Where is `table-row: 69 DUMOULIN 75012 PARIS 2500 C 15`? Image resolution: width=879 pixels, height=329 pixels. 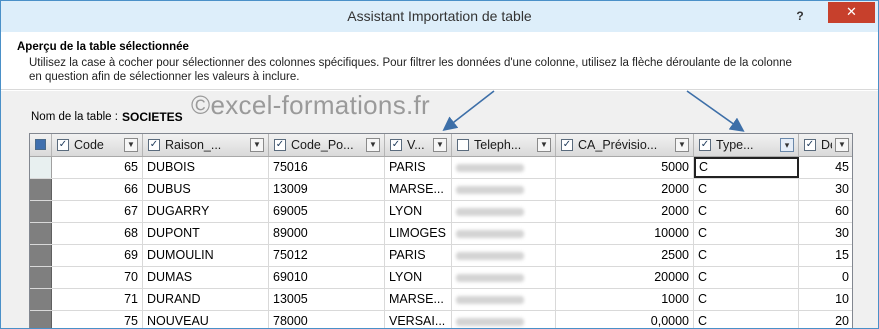
table-row: 69 DUMOULIN 75012 PARIS 2500 C 15 is located at coordinates (441, 256).